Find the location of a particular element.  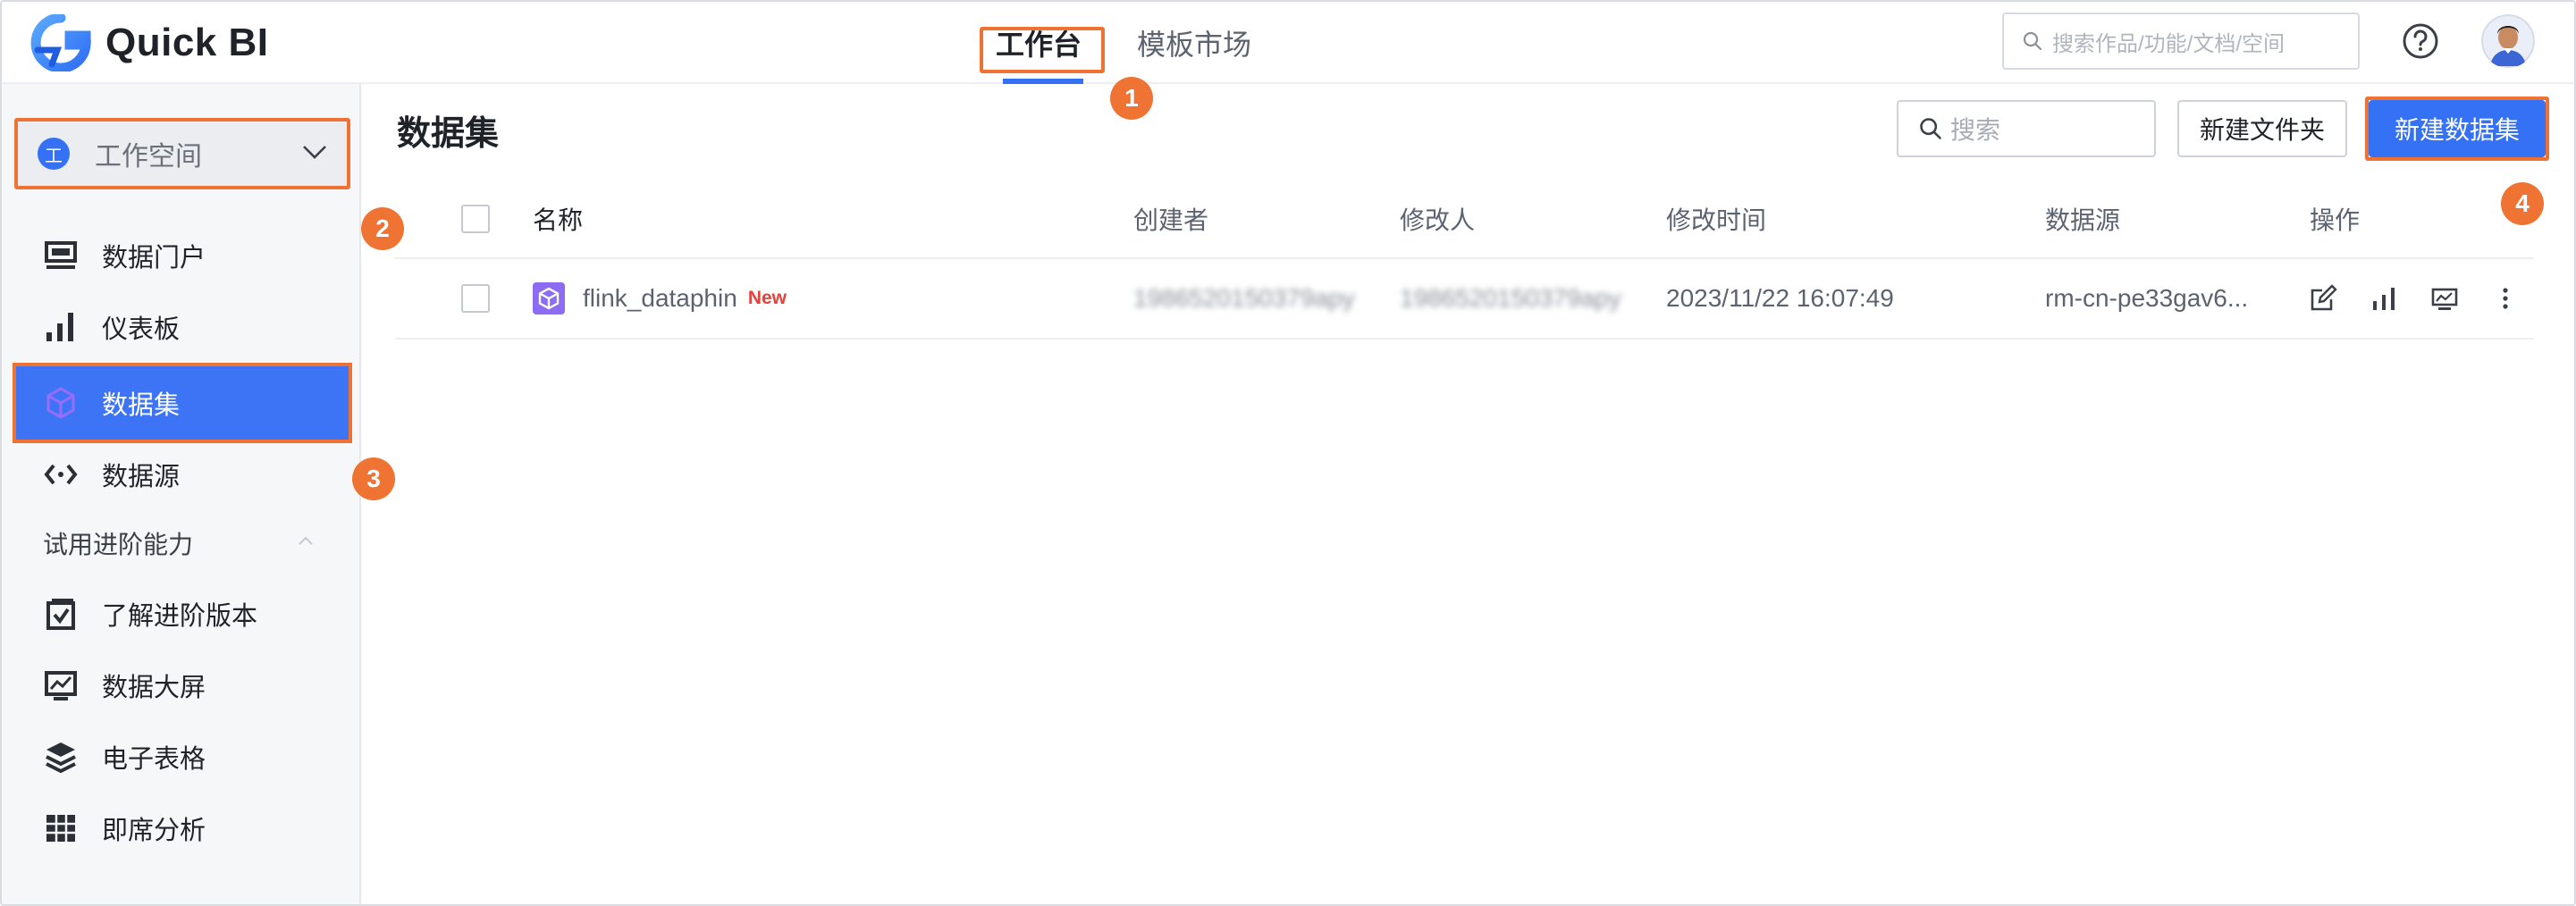

highlight-new-dataset is located at coordinates (2457, 128).